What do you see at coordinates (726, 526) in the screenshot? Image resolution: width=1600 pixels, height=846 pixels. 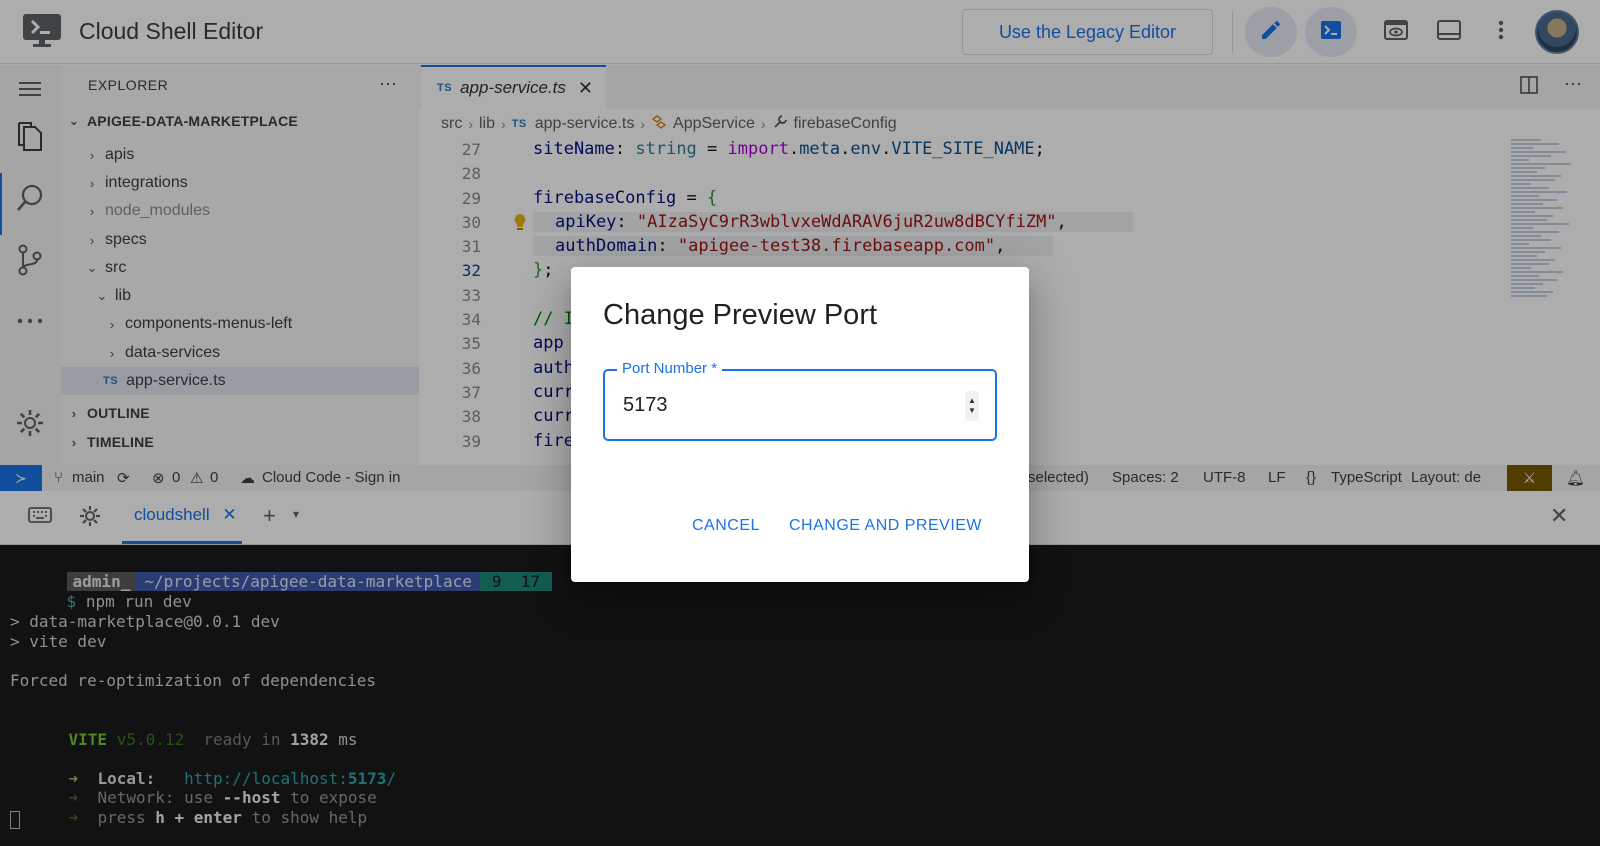 I see `cancel-button: CANCEL` at bounding box center [726, 526].